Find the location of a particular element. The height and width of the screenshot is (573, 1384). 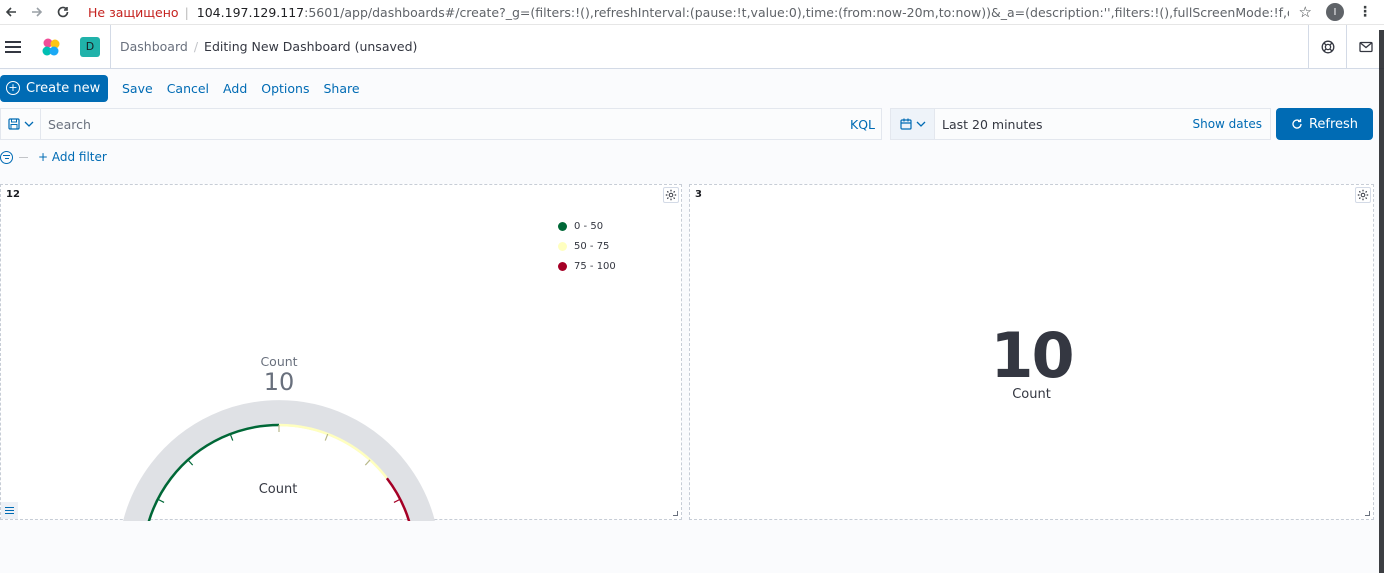

legend-label: 0 - 50 is located at coordinates (589, 226).